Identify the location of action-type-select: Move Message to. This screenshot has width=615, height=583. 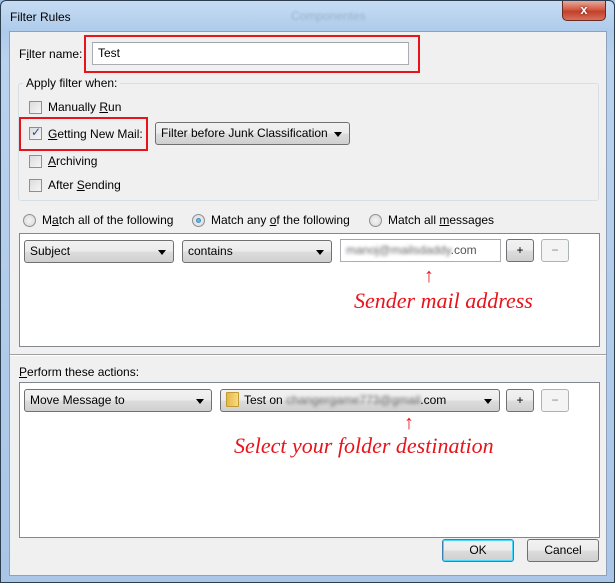
(118, 400).